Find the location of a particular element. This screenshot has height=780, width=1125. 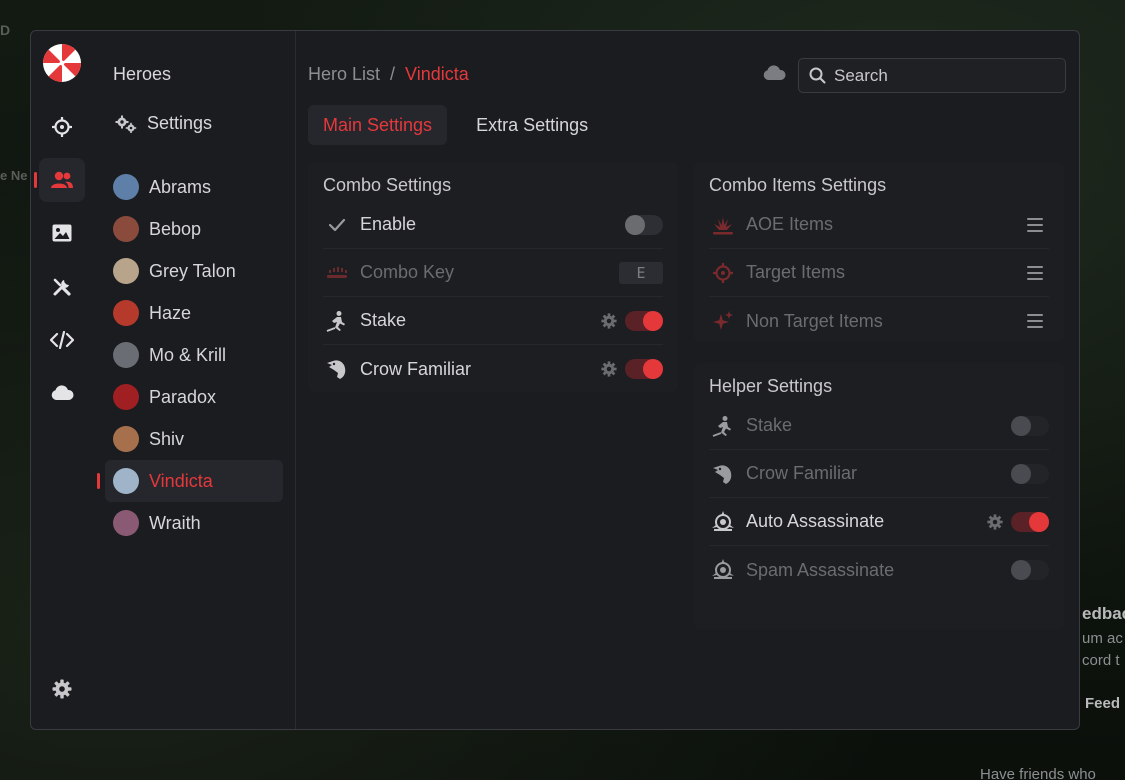

combo-stake-toggle is located at coordinates (644, 320).